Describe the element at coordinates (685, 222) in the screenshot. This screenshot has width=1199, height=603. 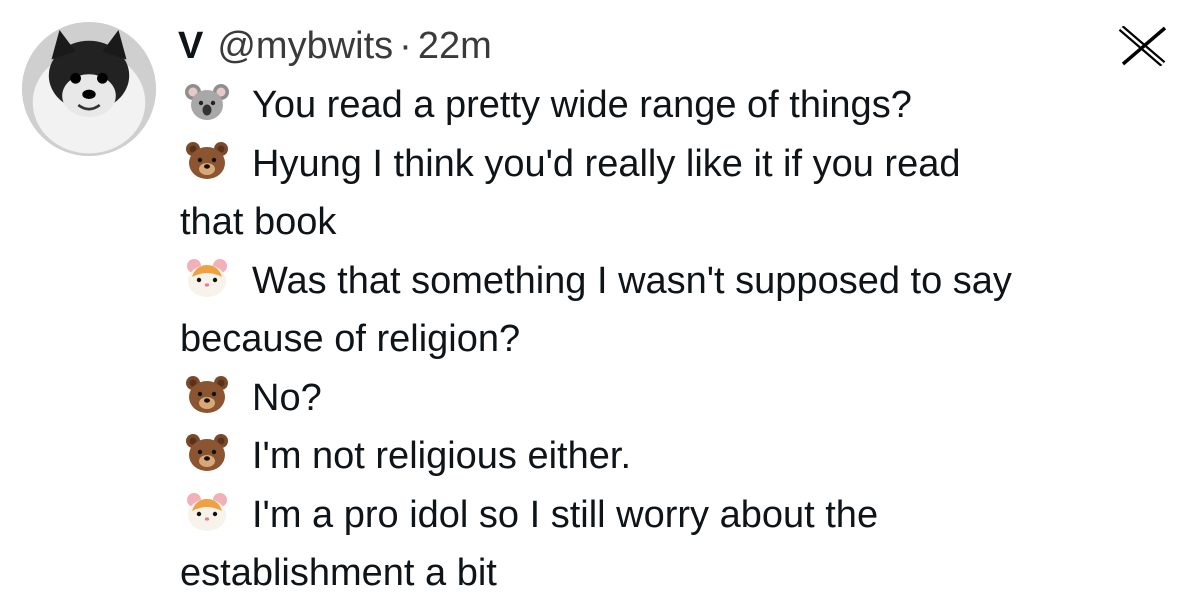
I see `tweet-line: that book` at that location.